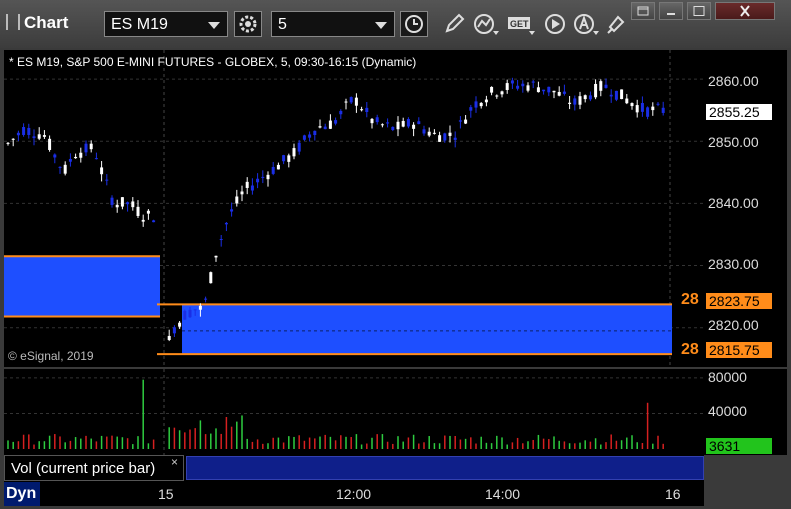  Describe the element at coordinates (395, 24) in the screenshot. I see `title-bar: Chart ES M19 5 GET` at that location.